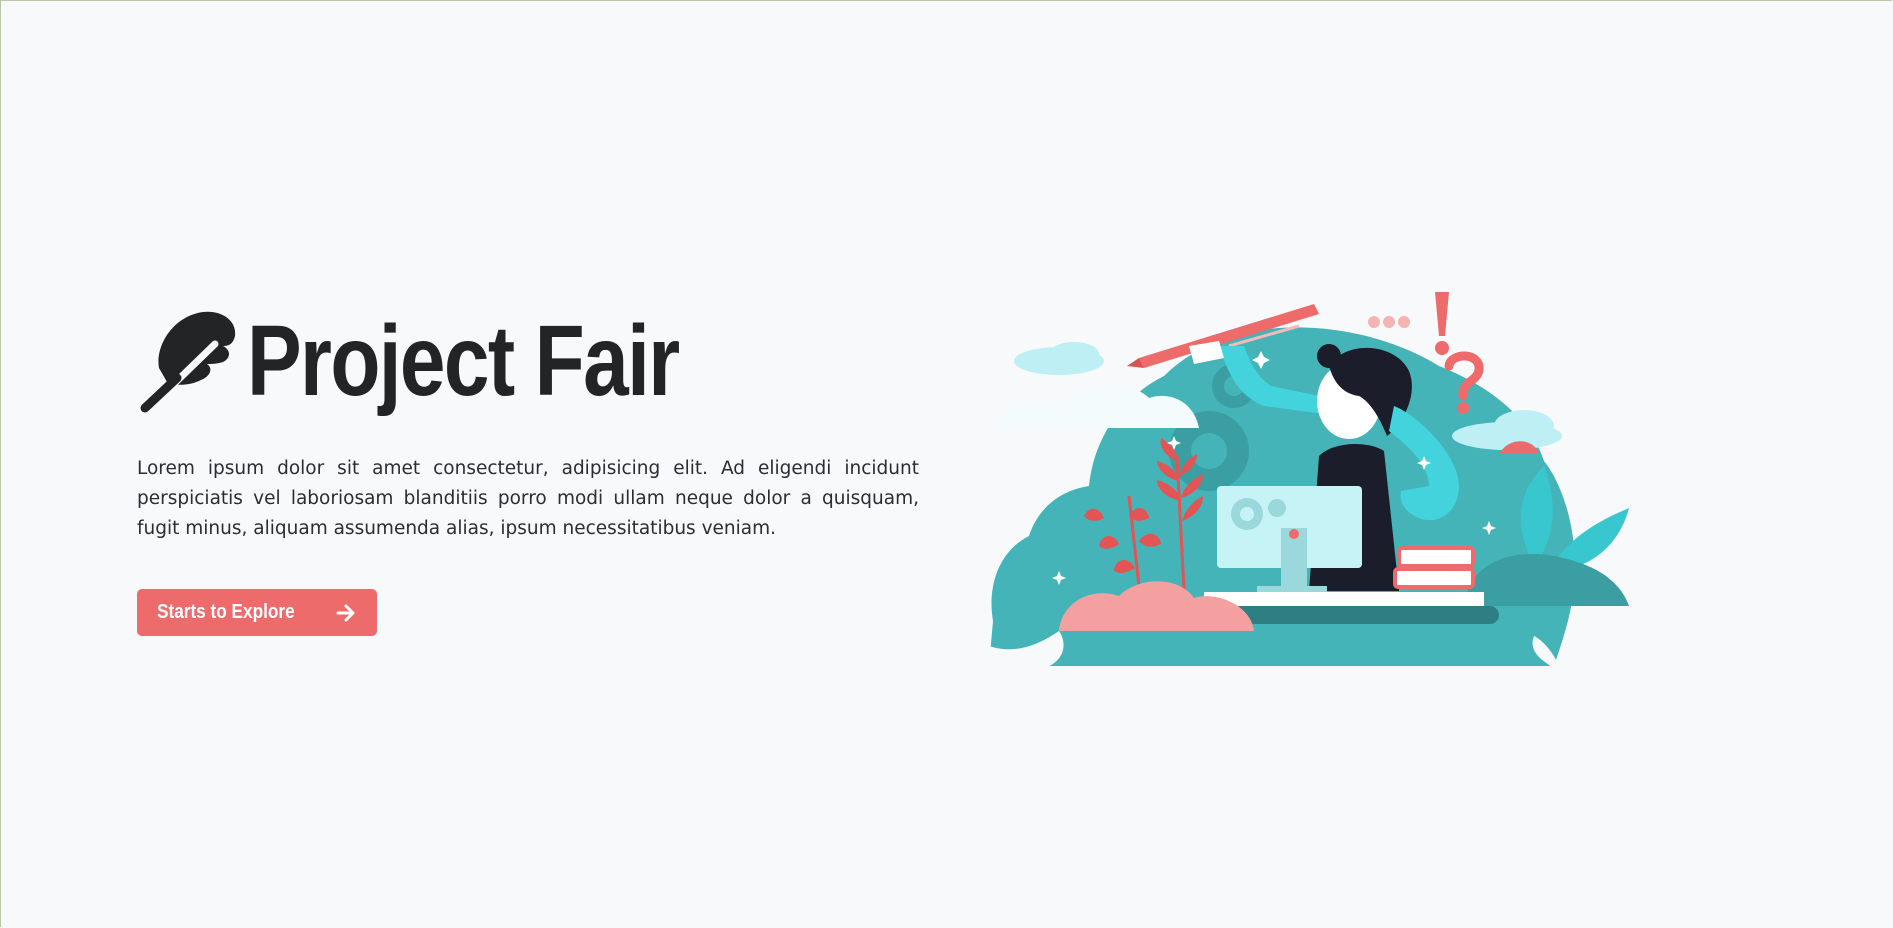  I want to click on page-title: Project Fair, so click(463, 361).